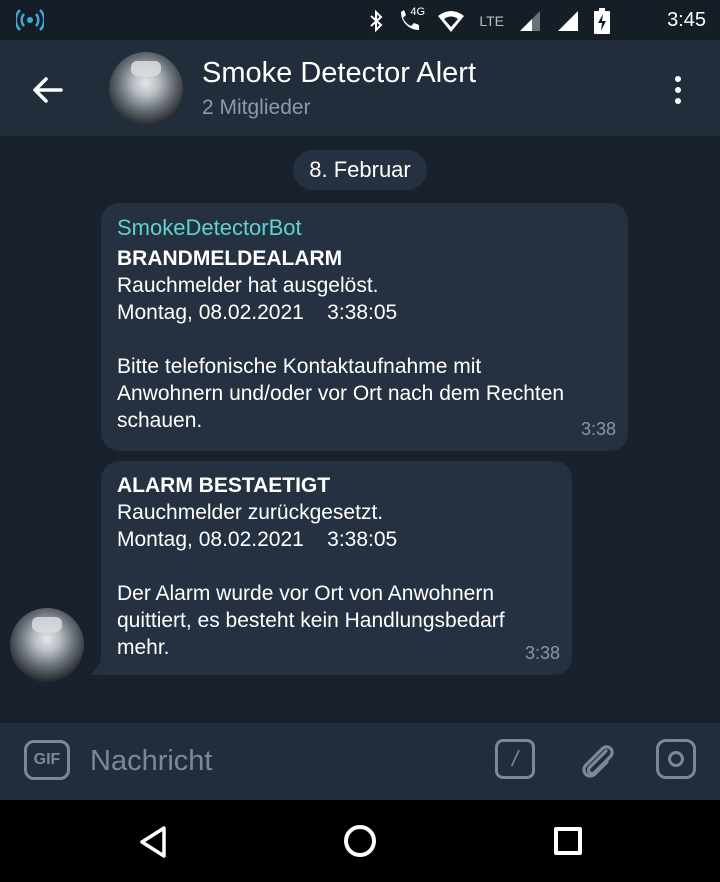 The height and width of the screenshot is (882, 720). Describe the element at coordinates (360, 170) in the screenshot. I see `date-separator: 8. Februar` at that location.